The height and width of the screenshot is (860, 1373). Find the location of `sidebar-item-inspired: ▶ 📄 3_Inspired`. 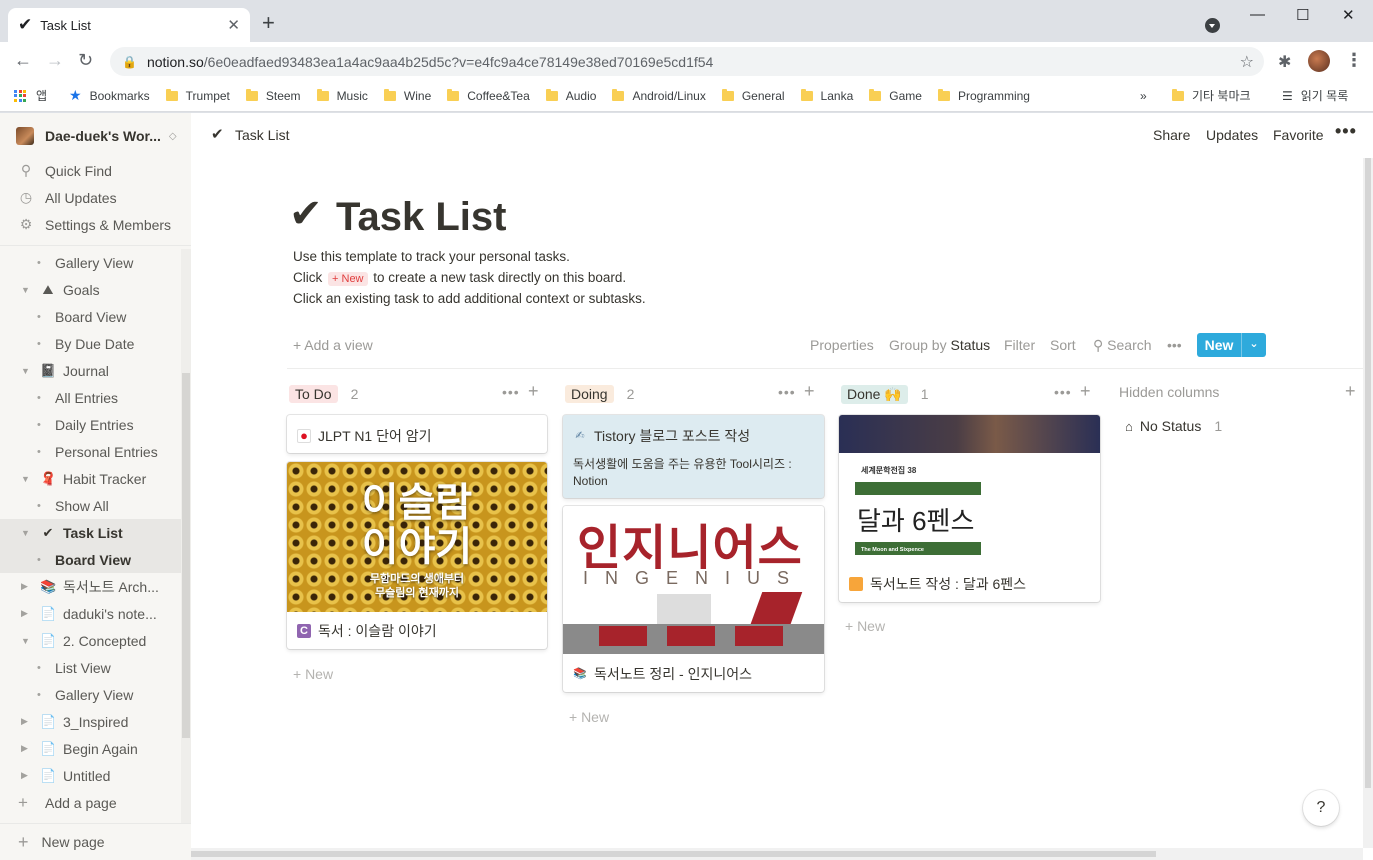

sidebar-item-inspired: ▶ 📄 3_Inspired is located at coordinates (90, 721).